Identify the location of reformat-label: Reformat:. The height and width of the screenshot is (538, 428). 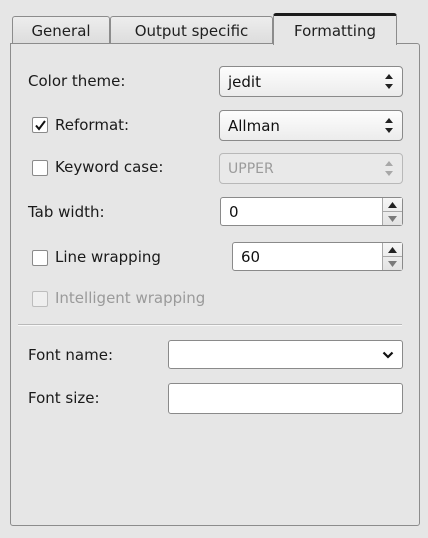
(92, 125).